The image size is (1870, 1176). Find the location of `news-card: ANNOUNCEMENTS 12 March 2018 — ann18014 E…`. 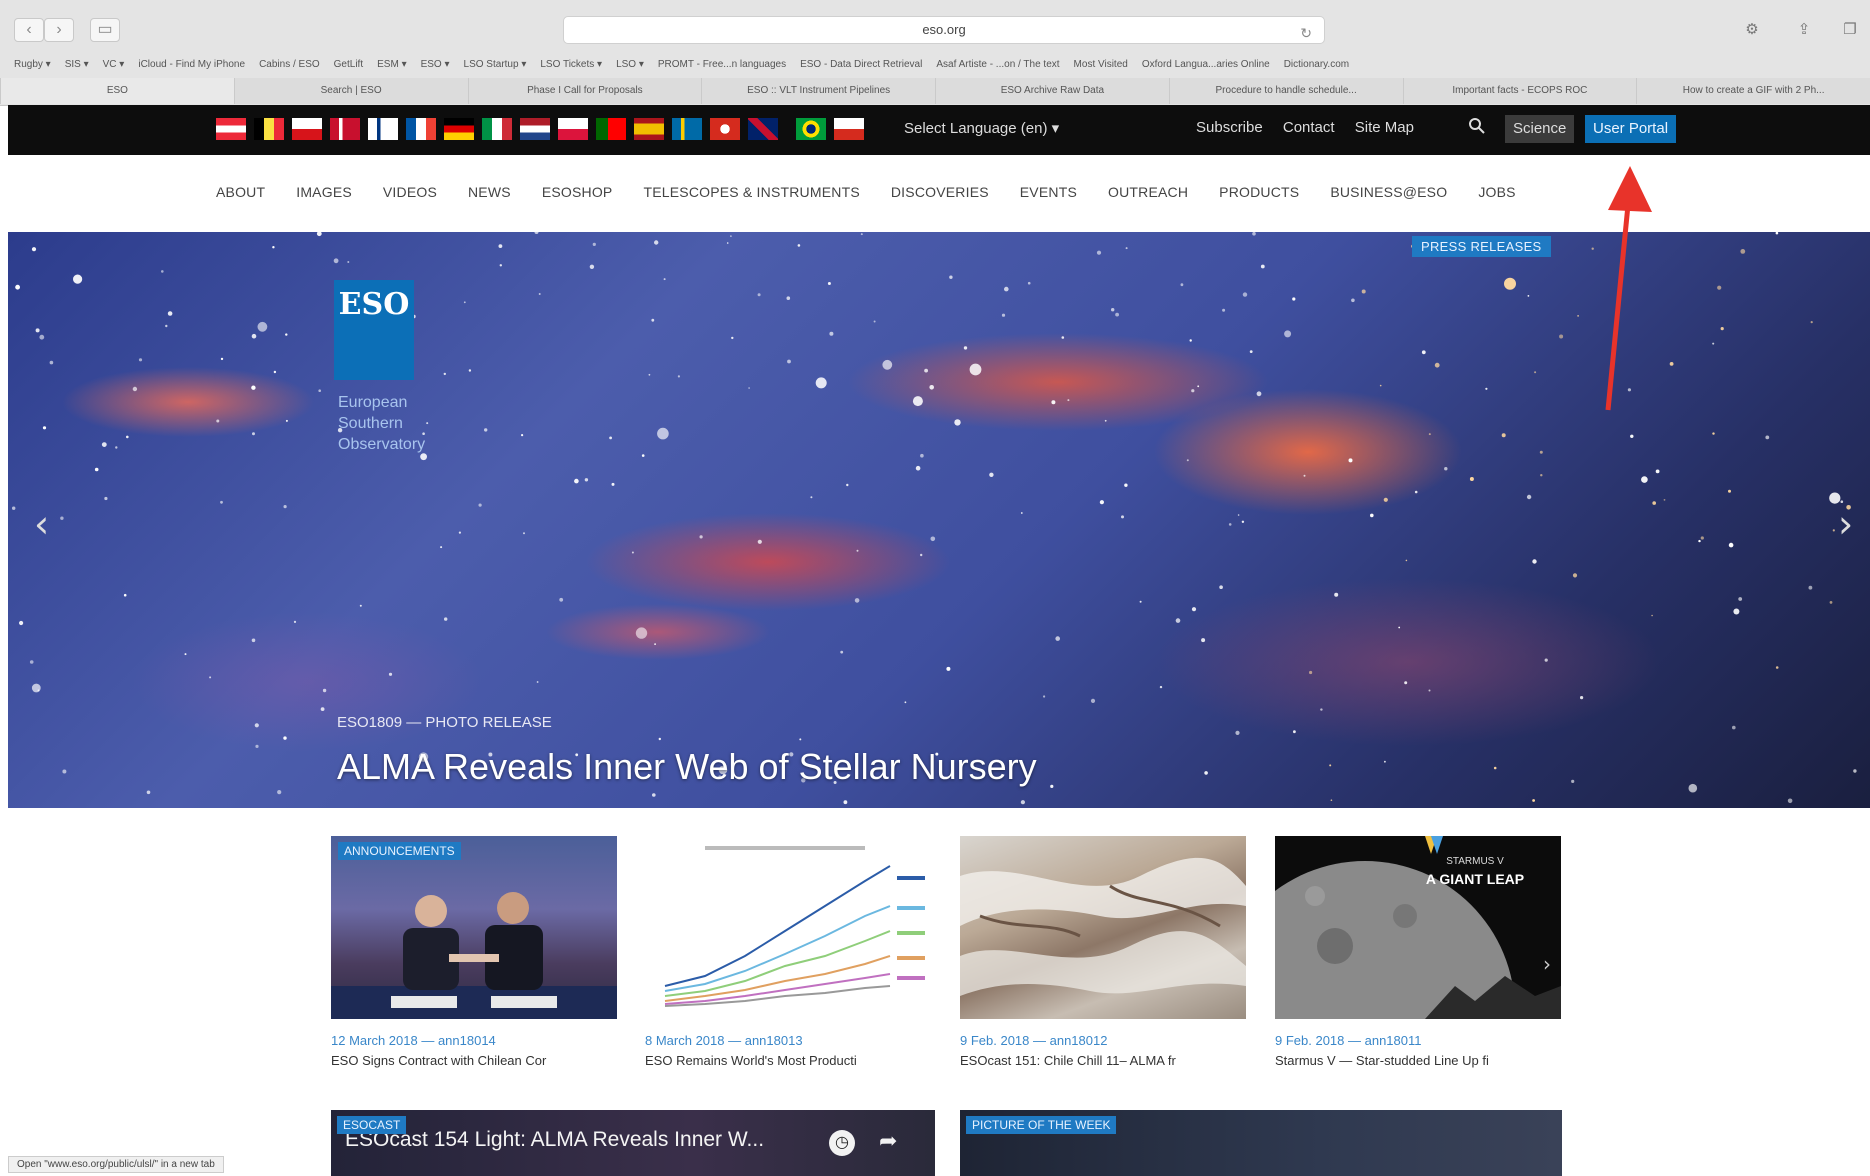

news-card: ANNOUNCEMENTS 12 March 2018 — ann18014 E… is located at coordinates (474, 952).